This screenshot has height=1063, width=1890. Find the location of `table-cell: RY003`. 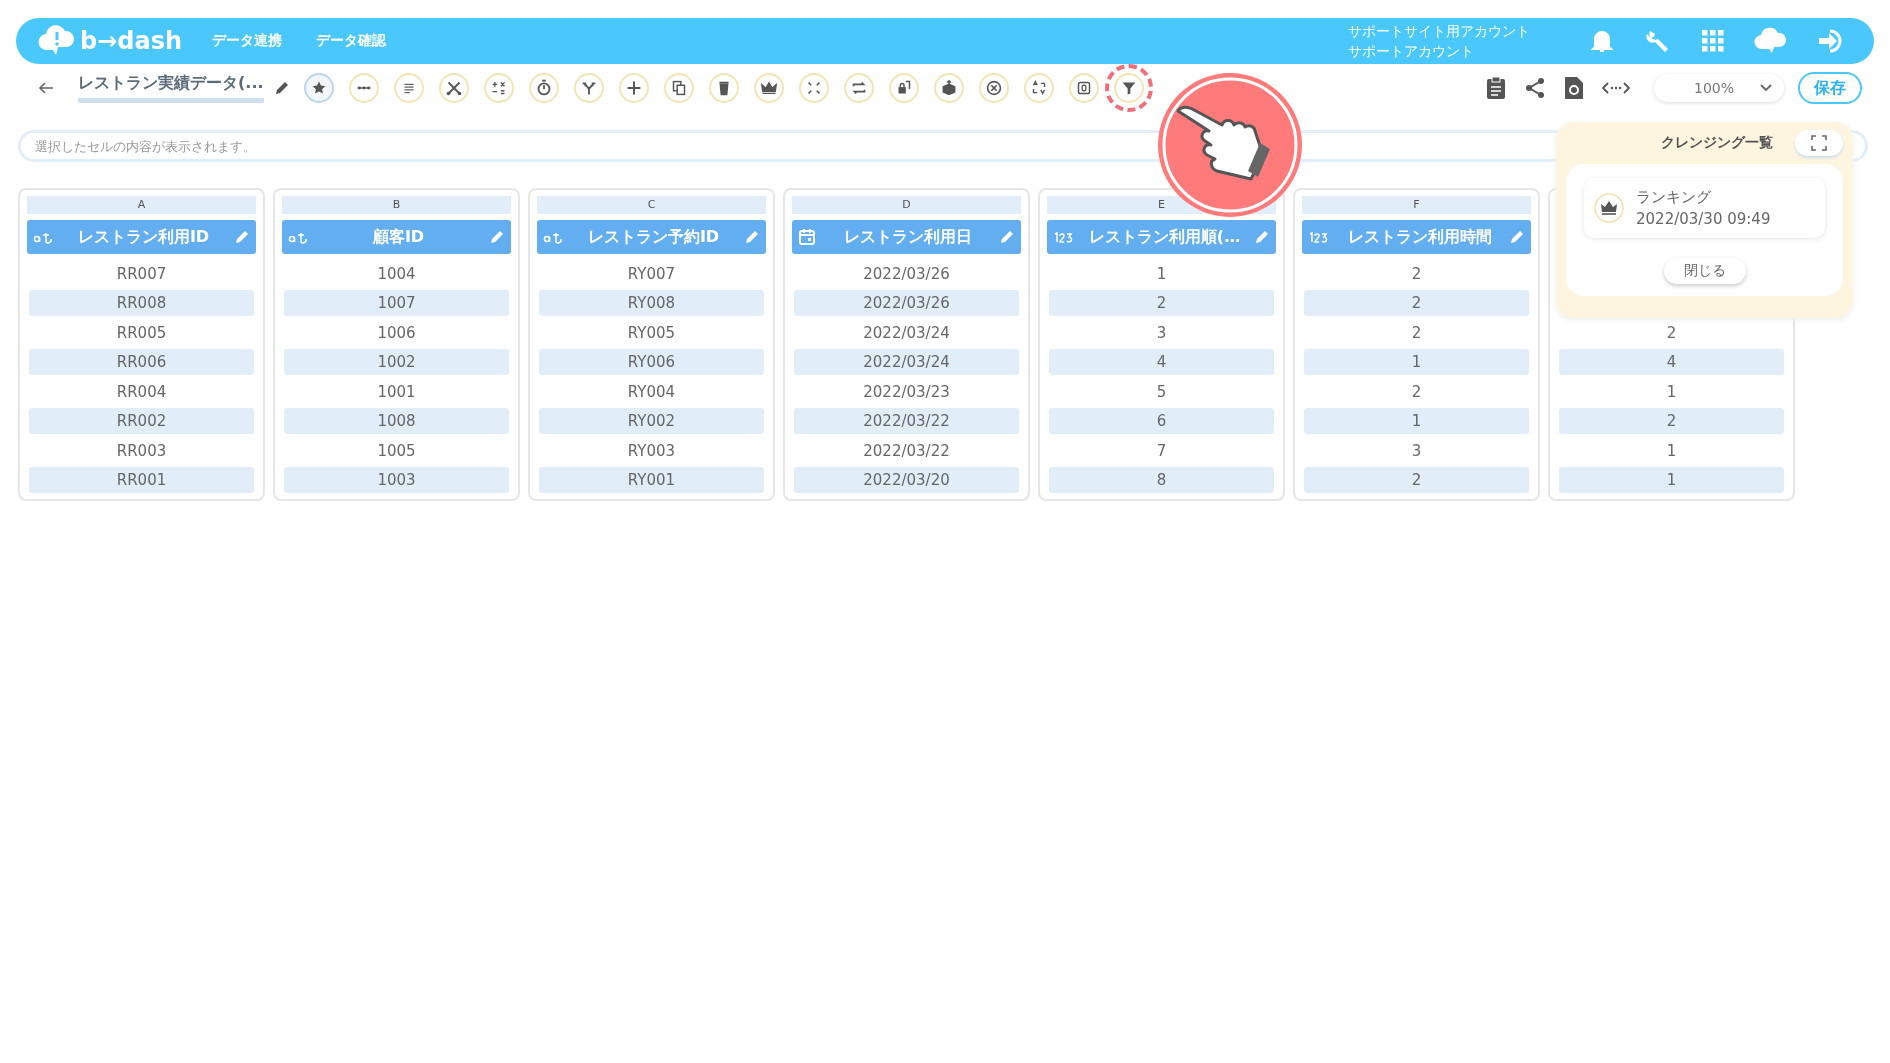

table-cell: RY003 is located at coordinates (651, 450).